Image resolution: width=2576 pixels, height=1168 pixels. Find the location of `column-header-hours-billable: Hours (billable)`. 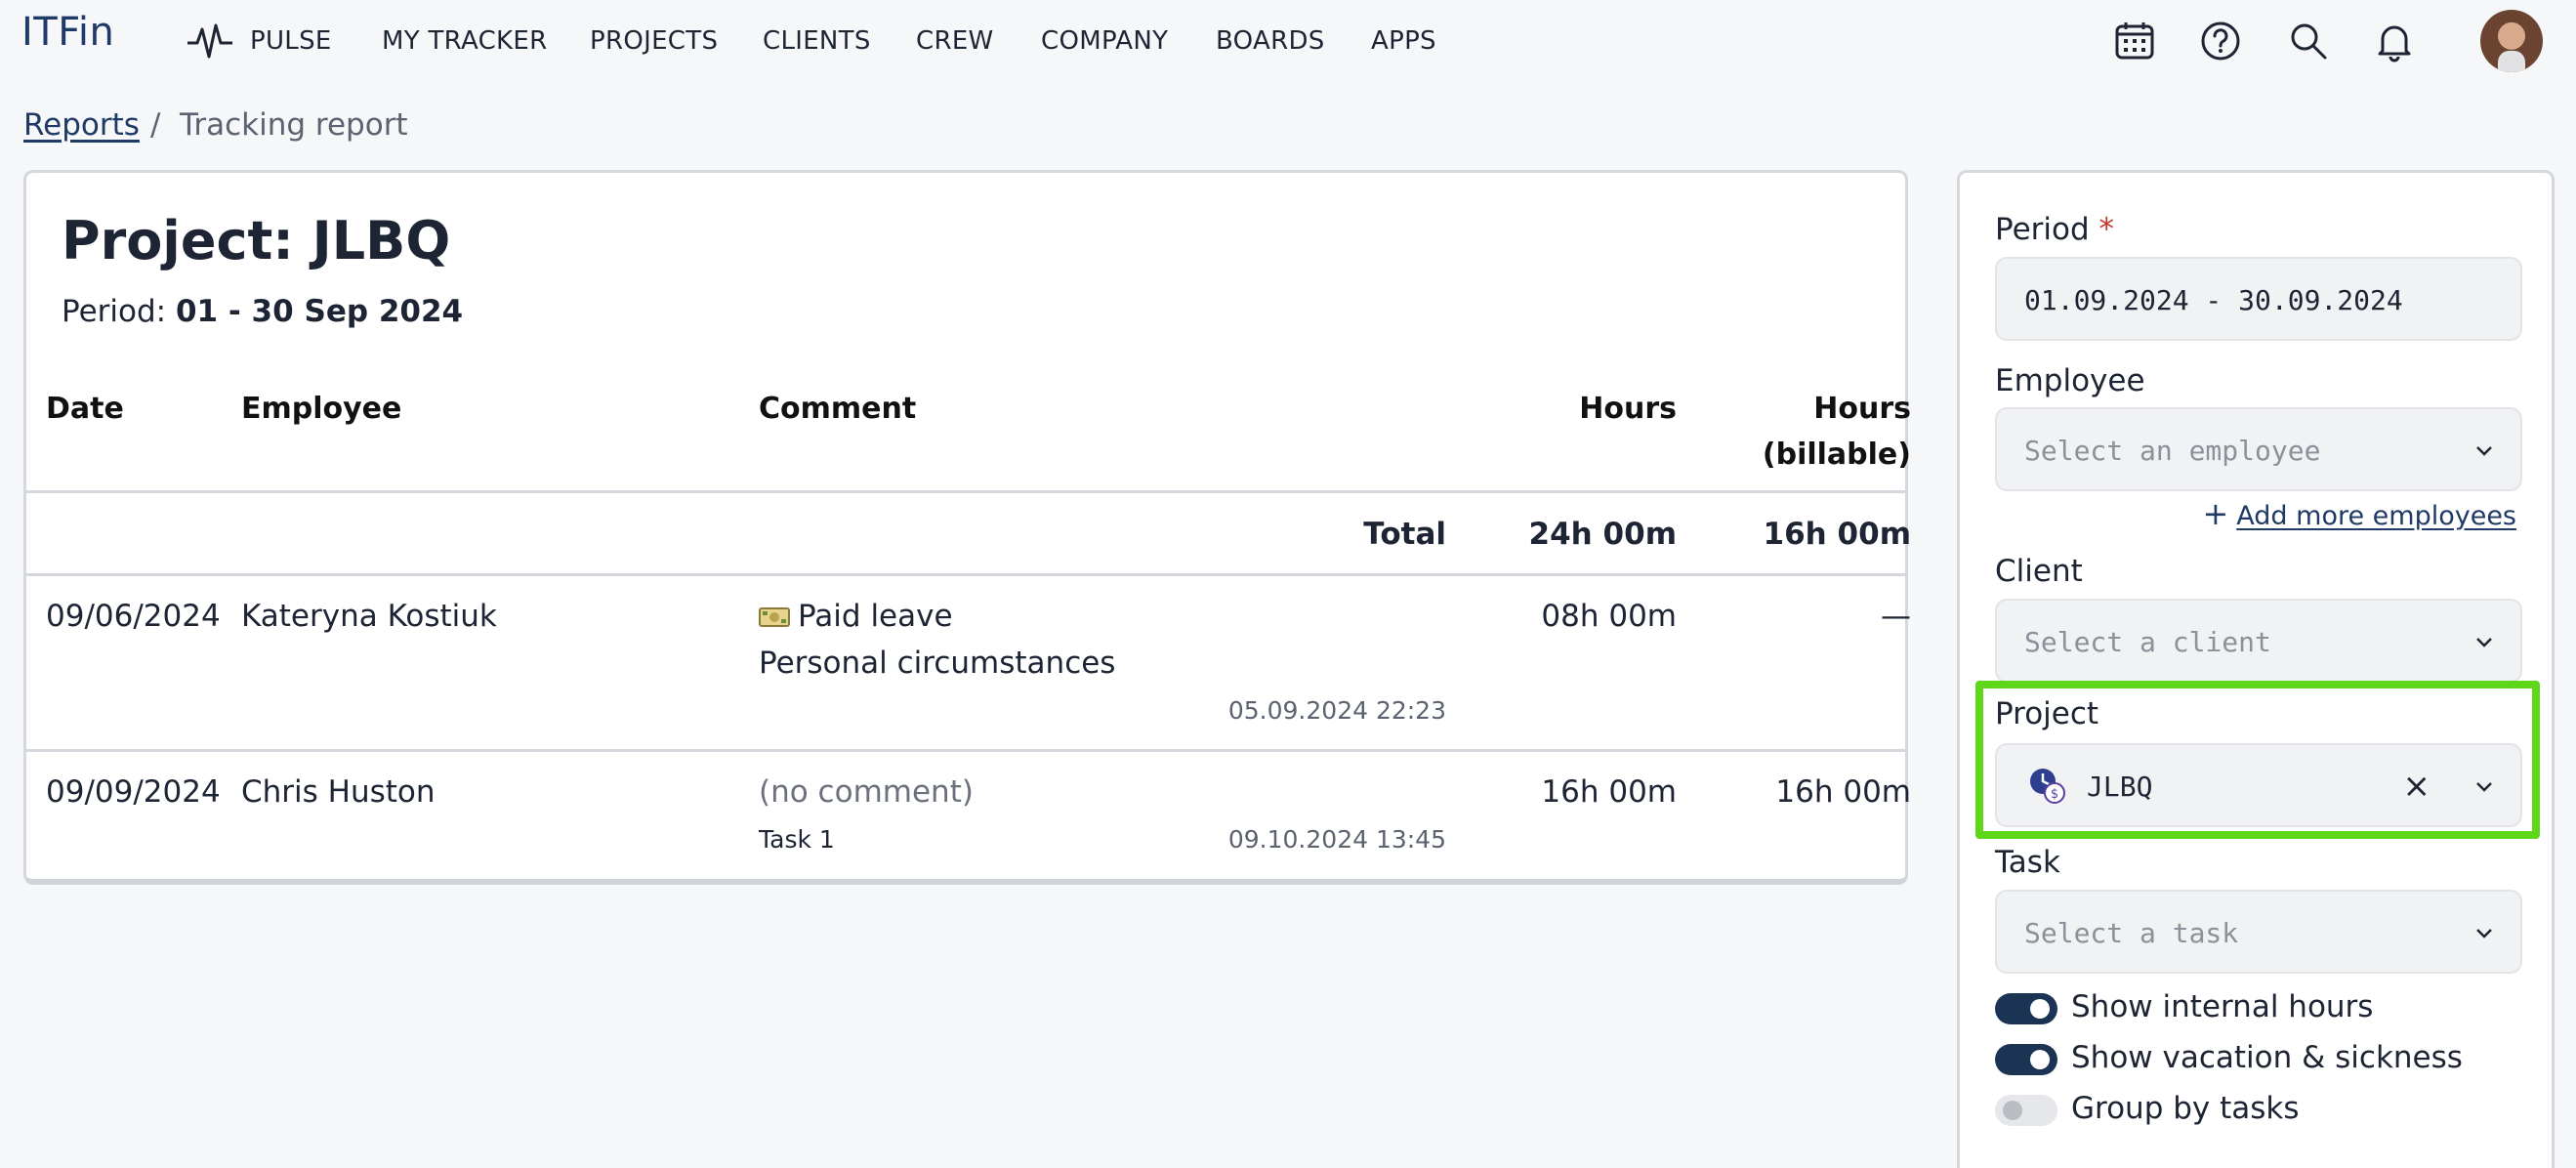

column-header-hours-billable: Hours (billable) is located at coordinates (1798, 432).